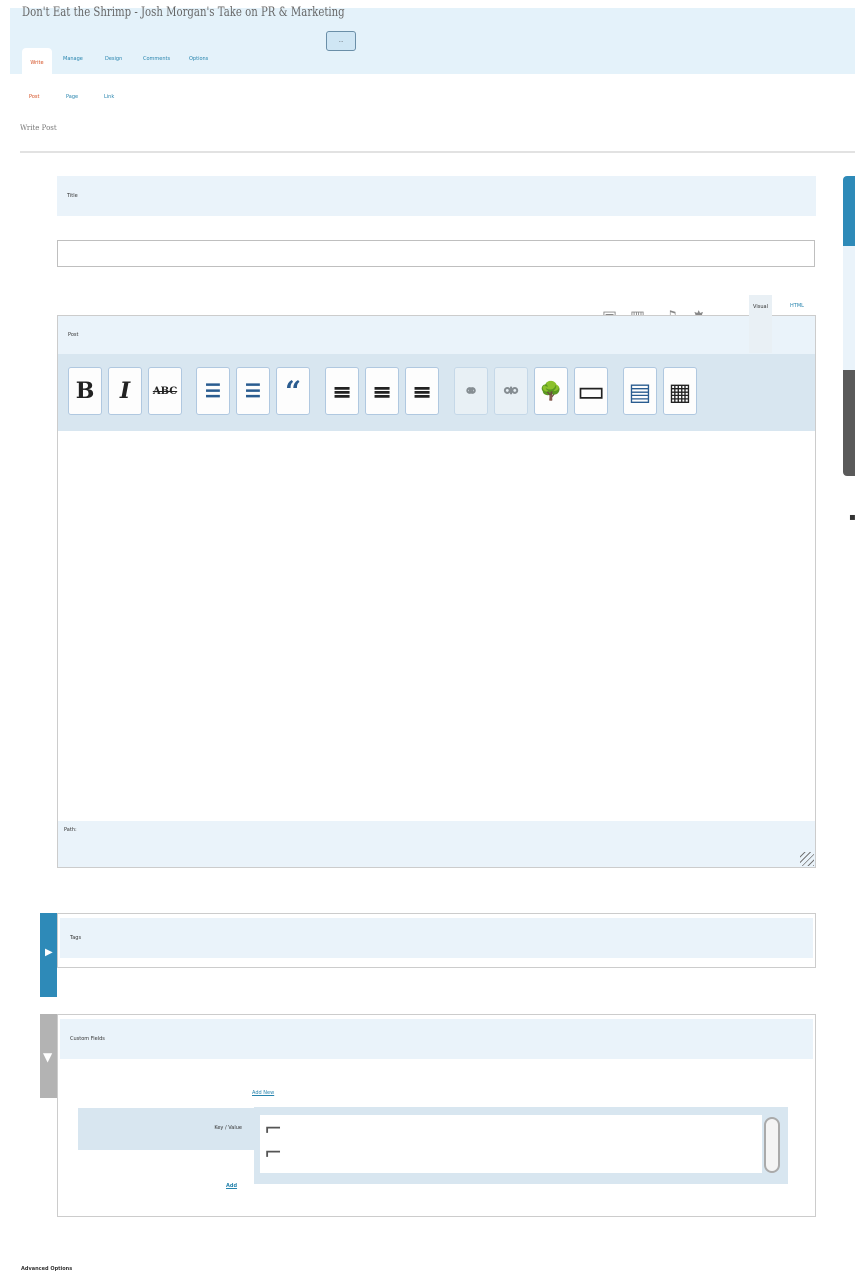  What do you see at coordinates (852, 517) in the screenshot?
I see `sidebar-marker: ▪` at bounding box center [852, 517].